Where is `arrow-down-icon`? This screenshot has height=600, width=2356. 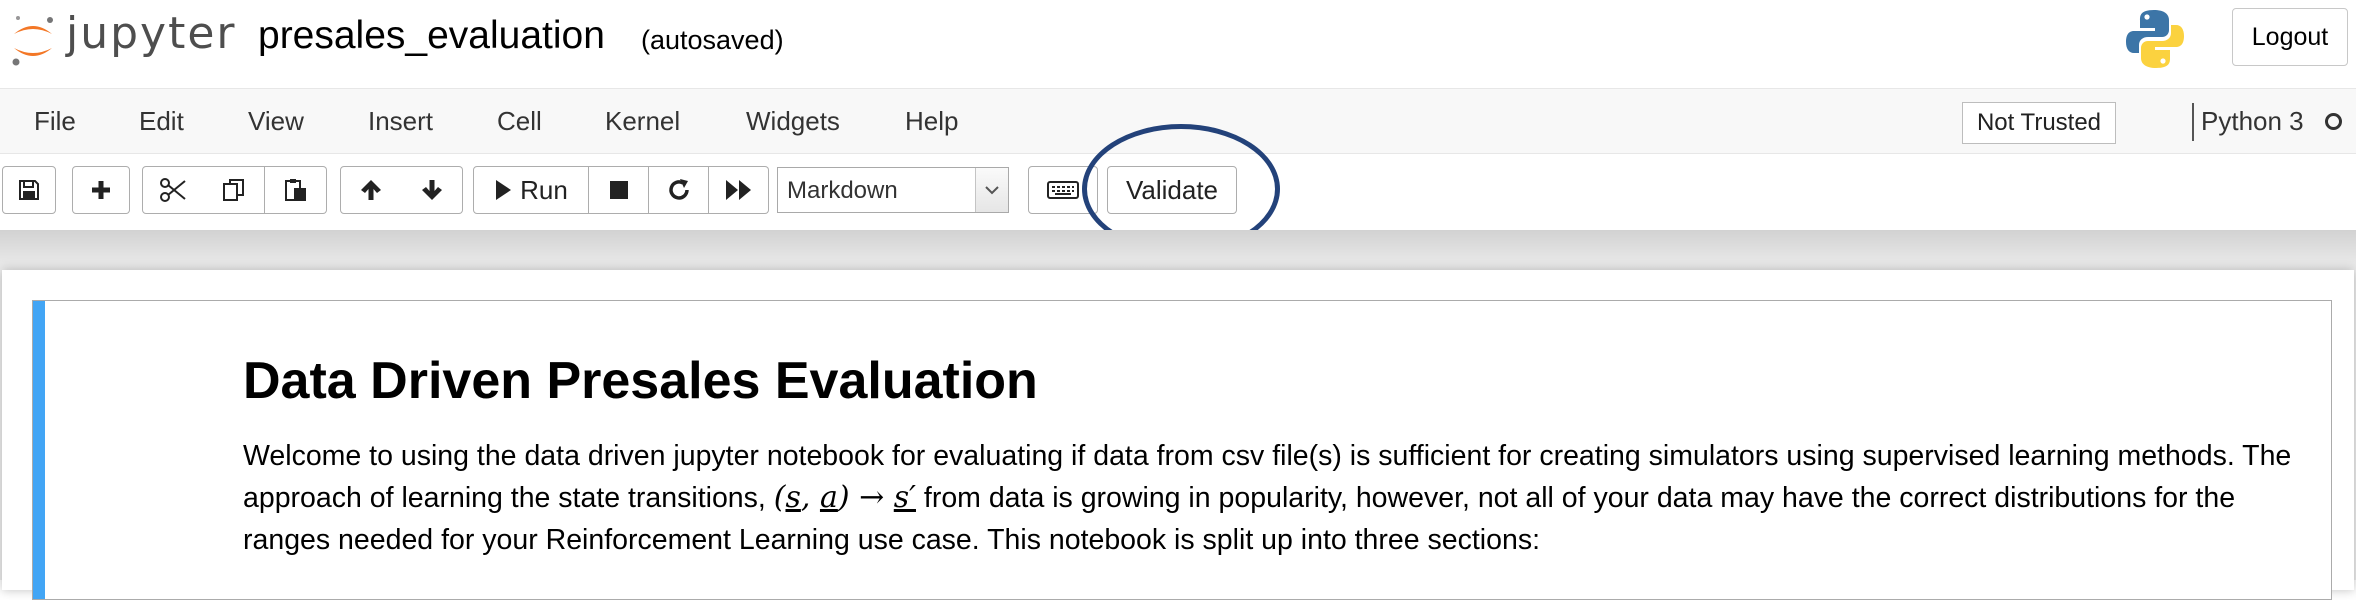 arrow-down-icon is located at coordinates (431, 190).